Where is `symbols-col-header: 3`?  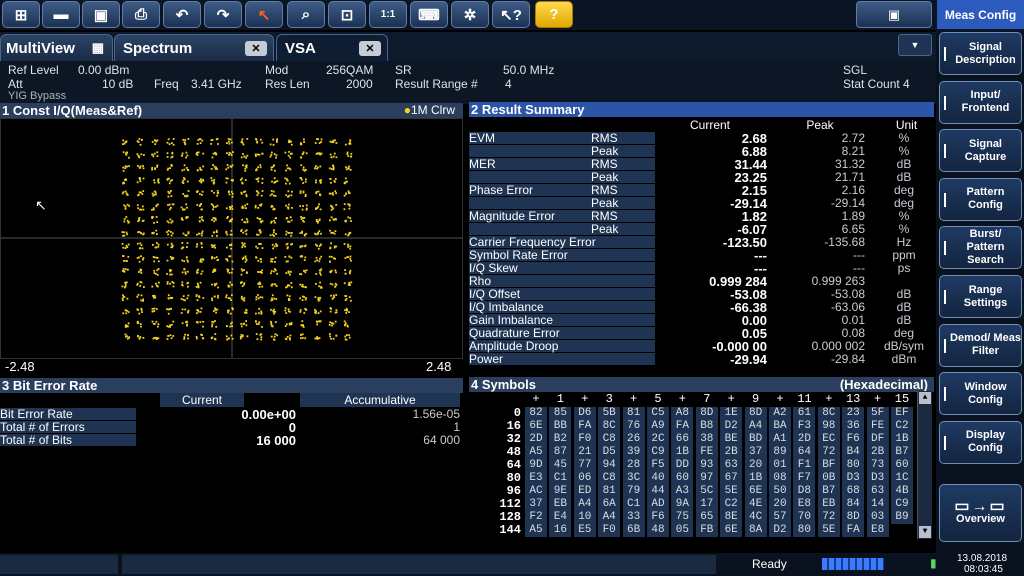
symbols-col-header: 3 is located at coordinates (609, 399).